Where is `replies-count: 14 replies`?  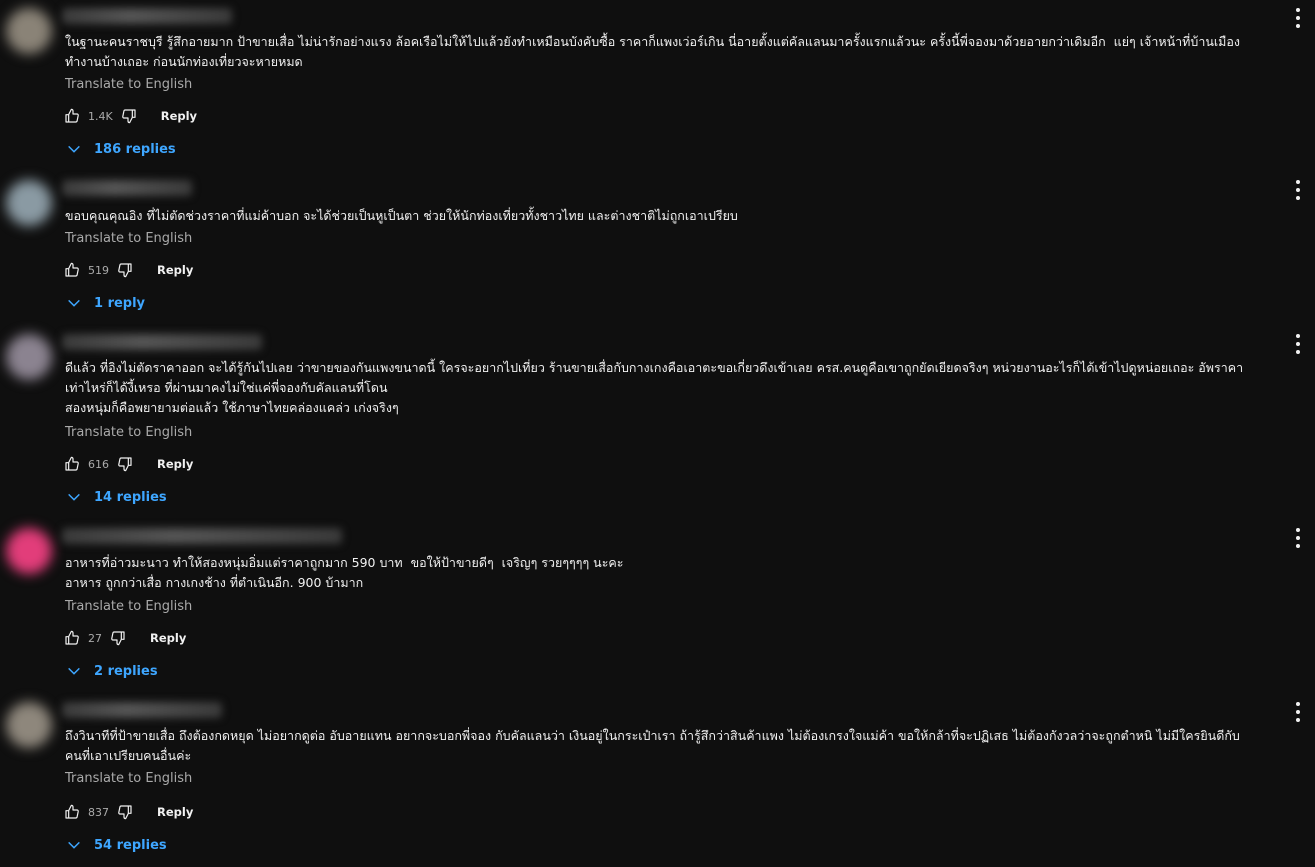
replies-count: 14 replies is located at coordinates (130, 497).